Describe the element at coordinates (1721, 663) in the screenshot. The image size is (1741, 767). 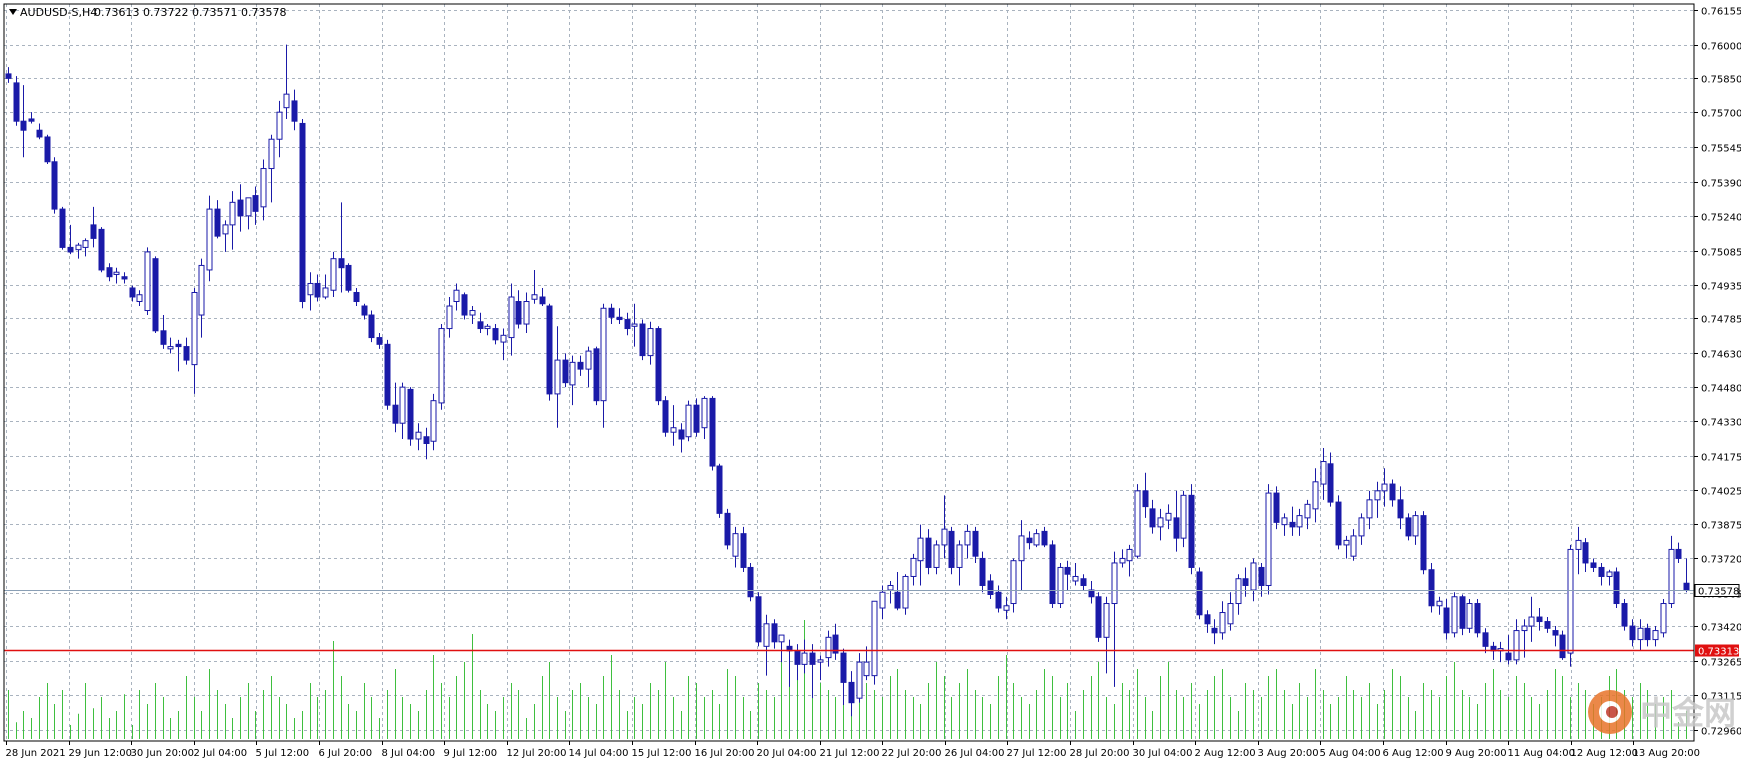
I see `price-tick-label: 0.73265` at that location.